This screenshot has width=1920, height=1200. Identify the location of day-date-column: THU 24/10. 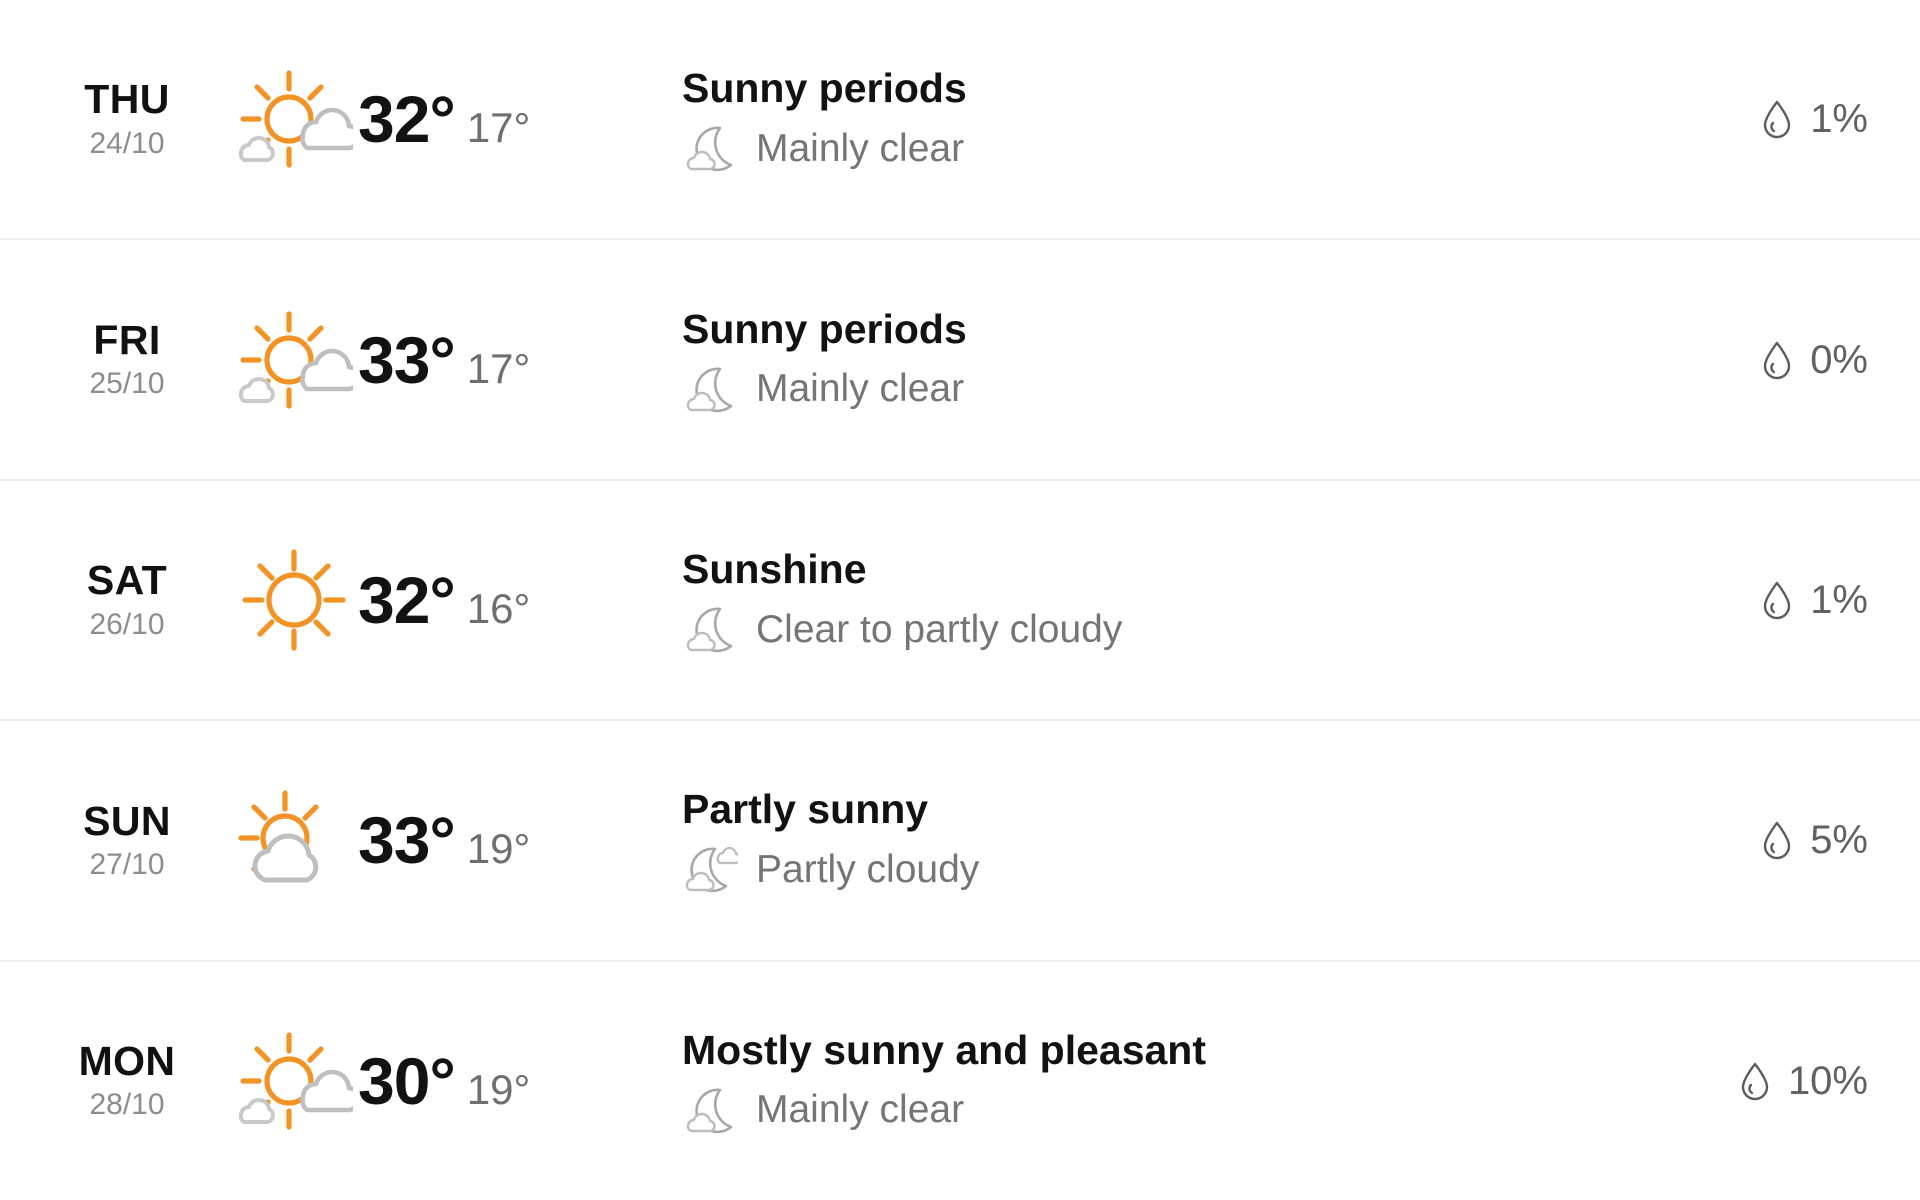
(127, 119).